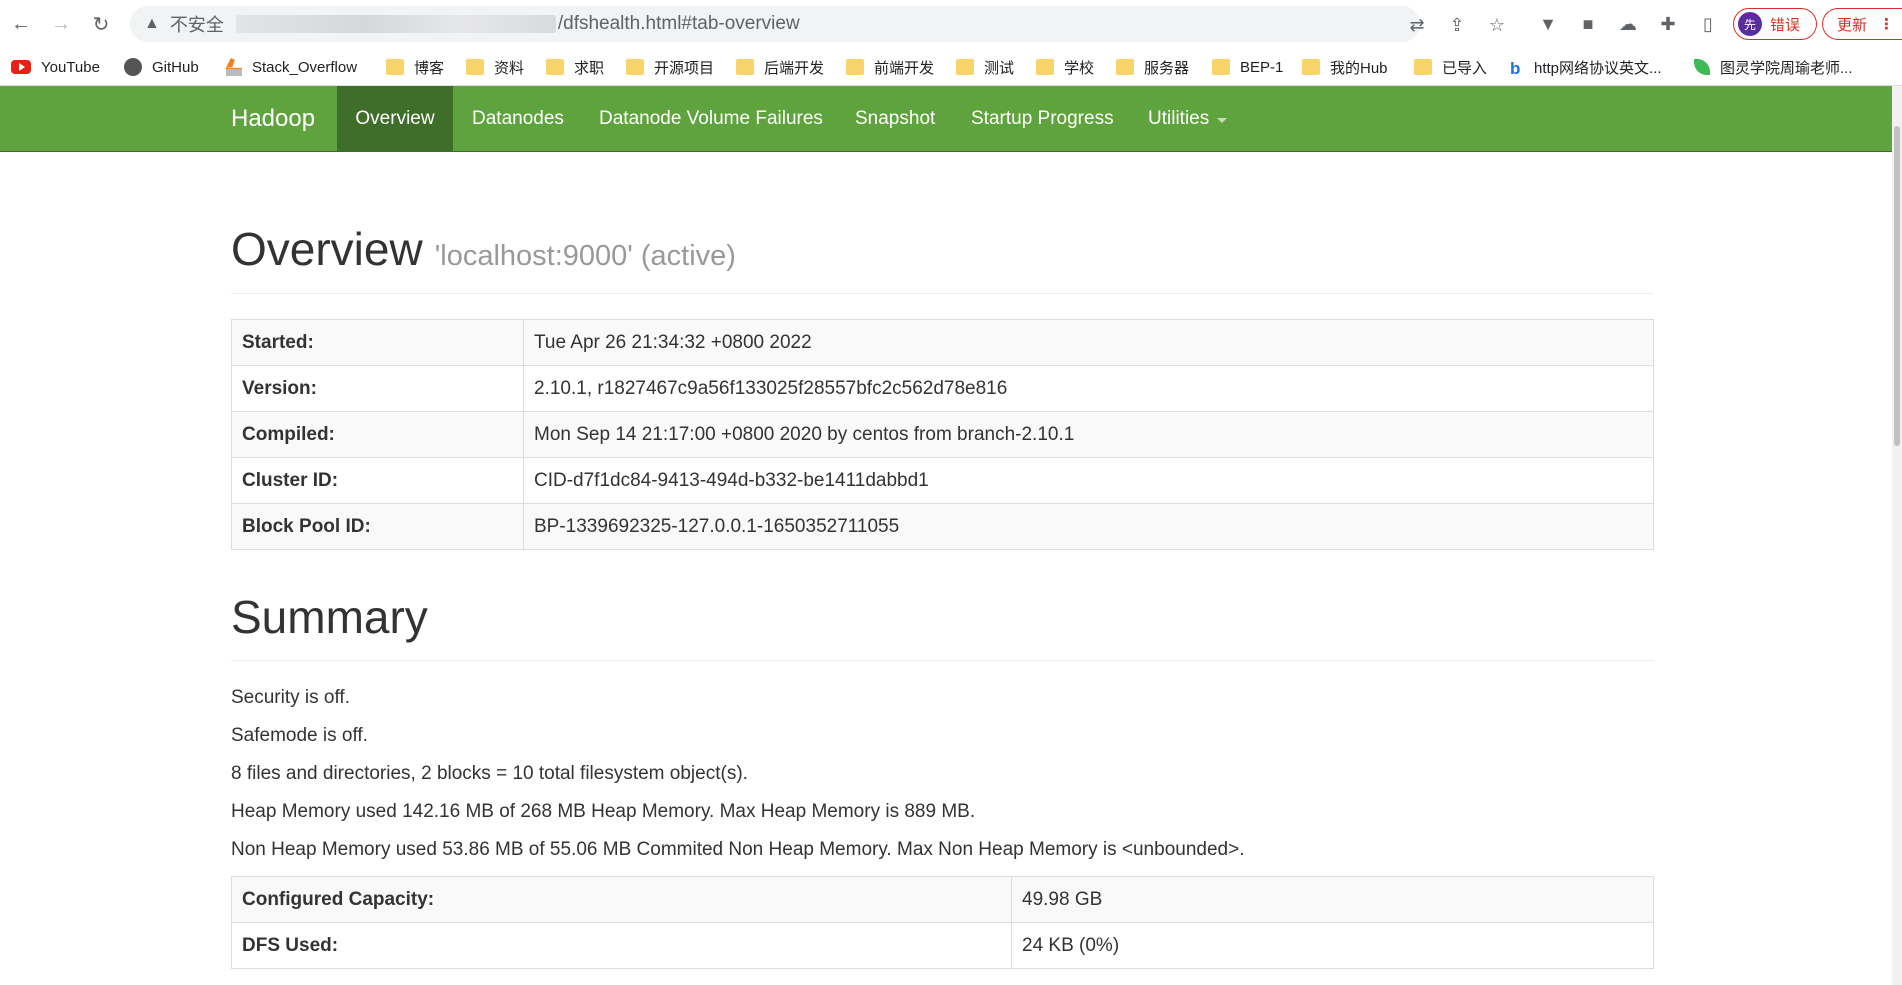  I want to click on utilities-label: Utilities, so click(1179, 118).